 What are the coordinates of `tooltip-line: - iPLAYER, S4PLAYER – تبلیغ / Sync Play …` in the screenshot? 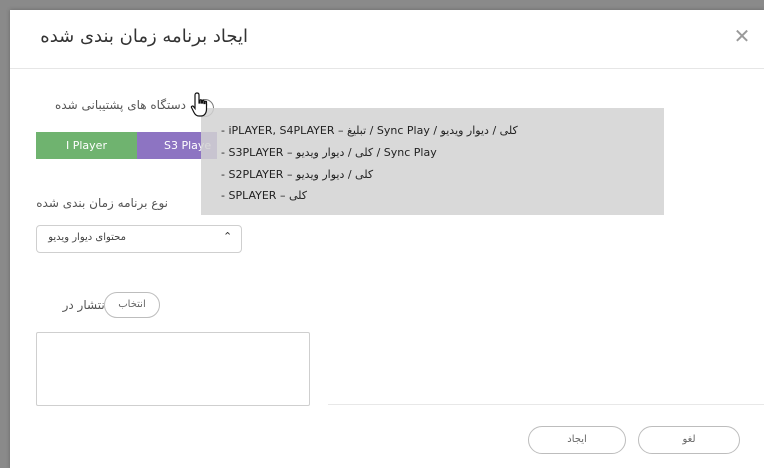 It's located at (369, 130).